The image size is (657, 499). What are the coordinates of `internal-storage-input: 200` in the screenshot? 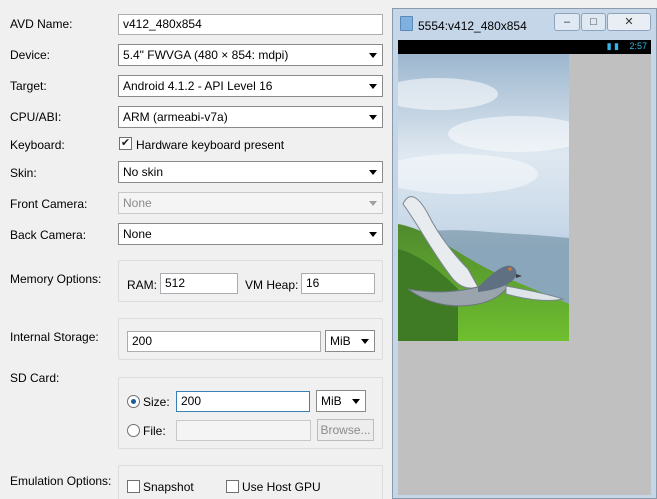 It's located at (224, 341).